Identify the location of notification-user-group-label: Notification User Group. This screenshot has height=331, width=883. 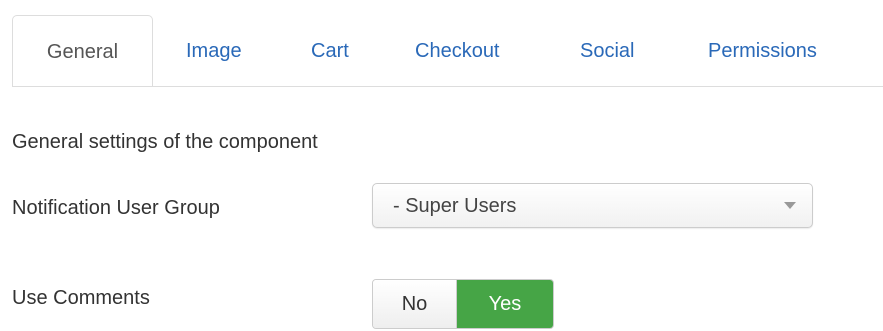
(116, 208).